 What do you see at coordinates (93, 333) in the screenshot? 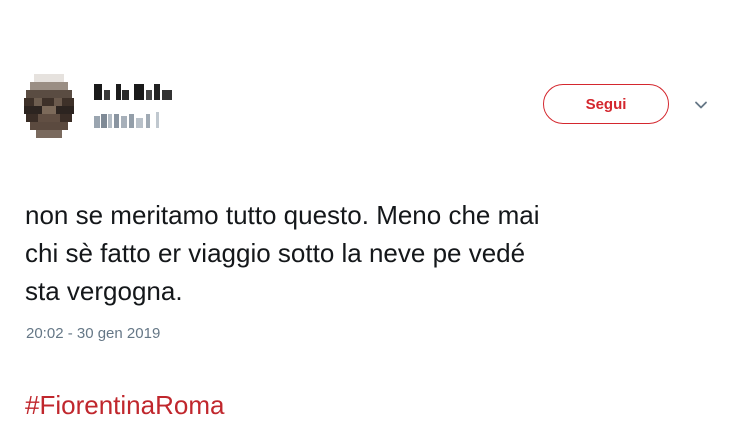
I see `tweet-timestamp: 20:02 - 30 gen 2019` at bounding box center [93, 333].